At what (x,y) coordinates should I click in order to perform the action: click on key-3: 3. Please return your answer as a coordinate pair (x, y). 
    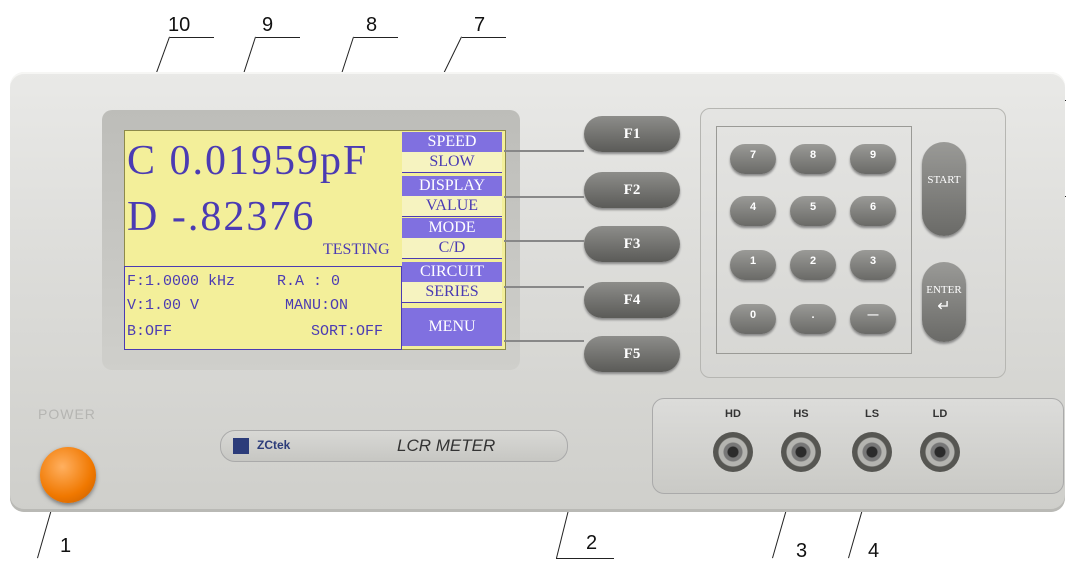
    Looking at the image, I should click on (873, 265).